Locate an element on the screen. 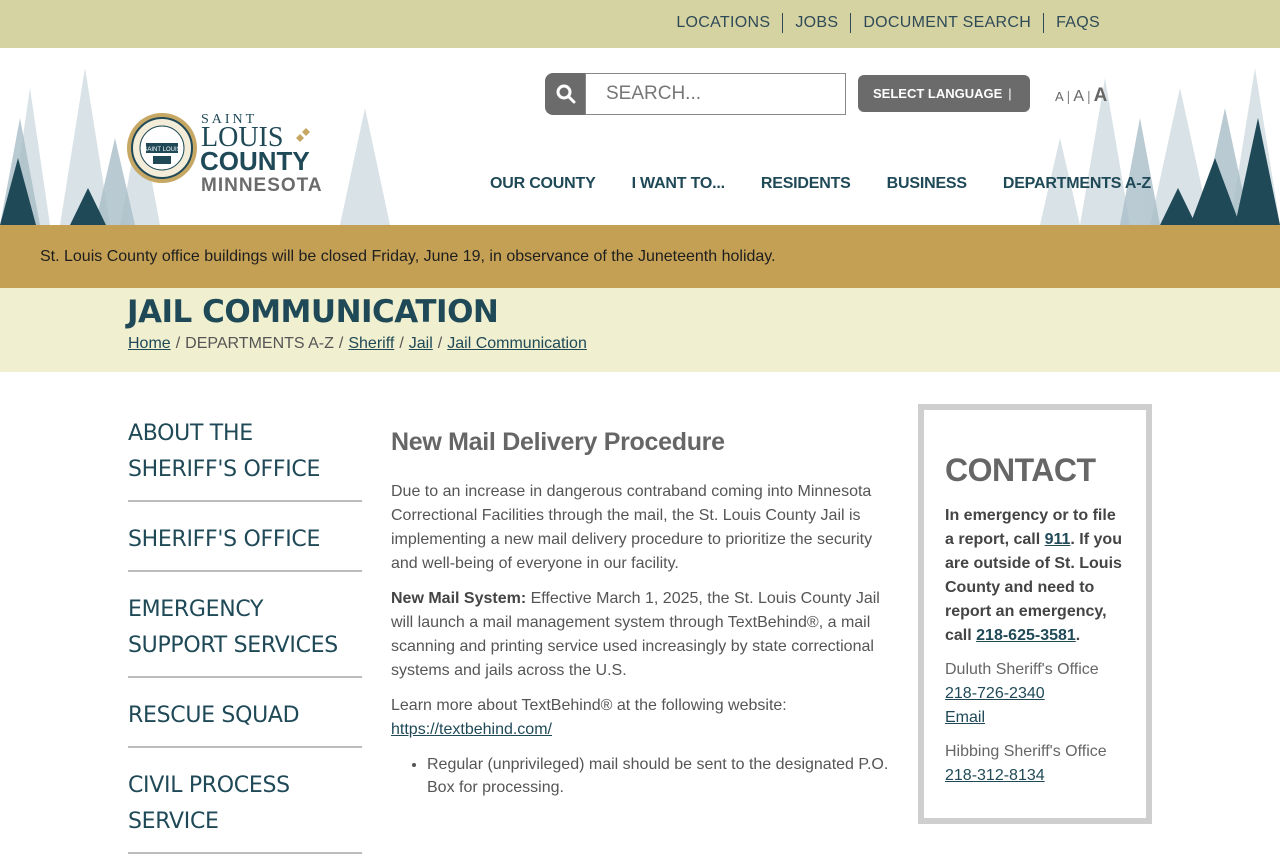  breadcrumb-home: Home is located at coordinates (149, 343).